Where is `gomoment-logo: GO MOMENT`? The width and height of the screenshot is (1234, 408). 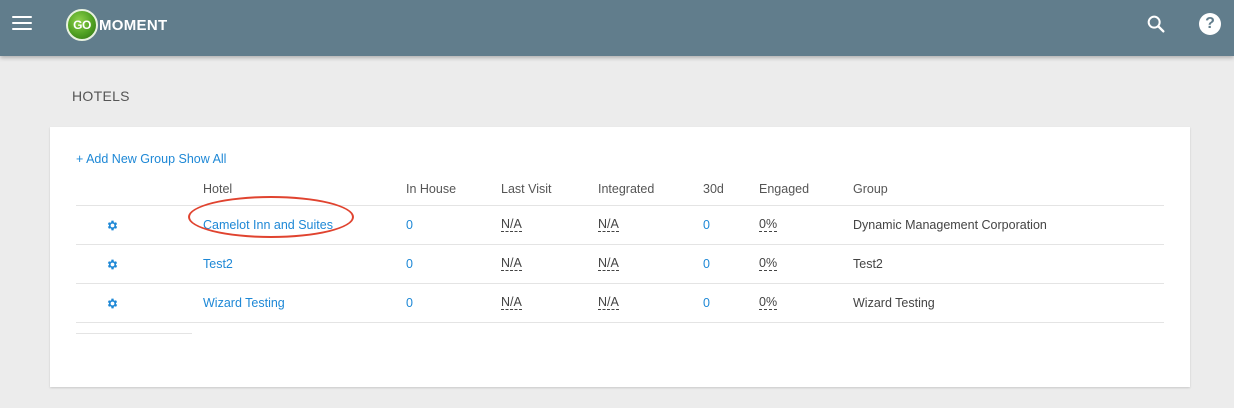
gomoment-logo: GO MOMENT is located at coordinates (116, 25).